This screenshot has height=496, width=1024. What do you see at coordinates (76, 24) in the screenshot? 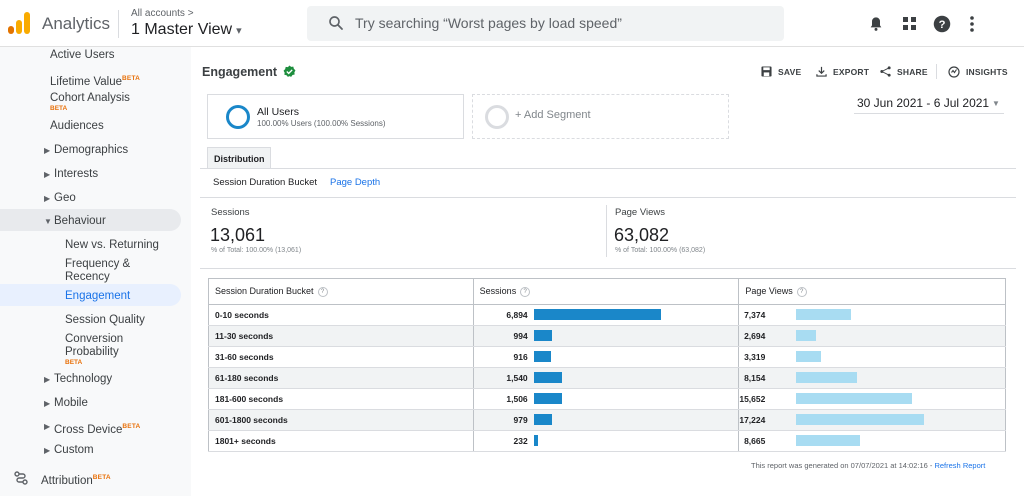
I see `app-name: Analytics` at bounding box center [76, 24].